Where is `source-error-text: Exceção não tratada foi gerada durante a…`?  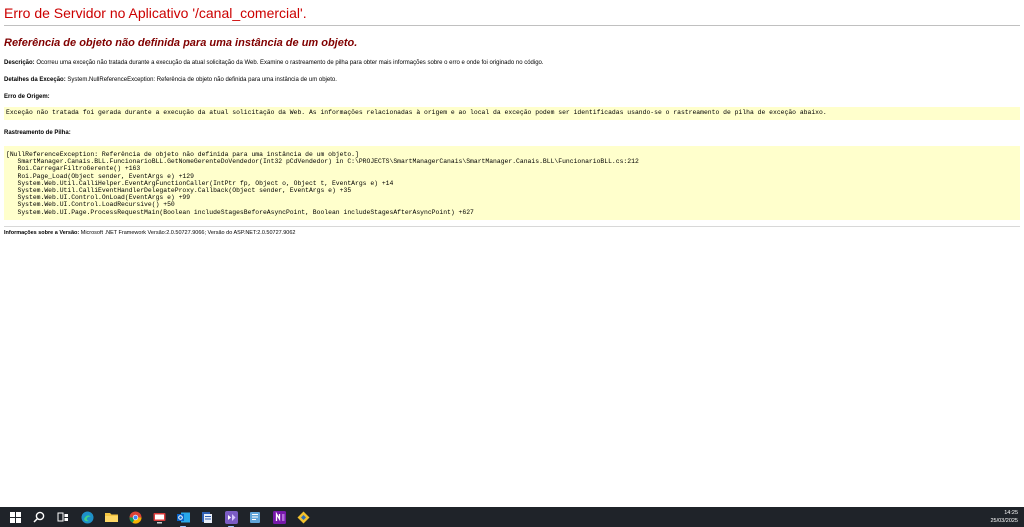
source-error-text: Exceção não tratada foi gerada durante a… is located at coordinates (416, 112).